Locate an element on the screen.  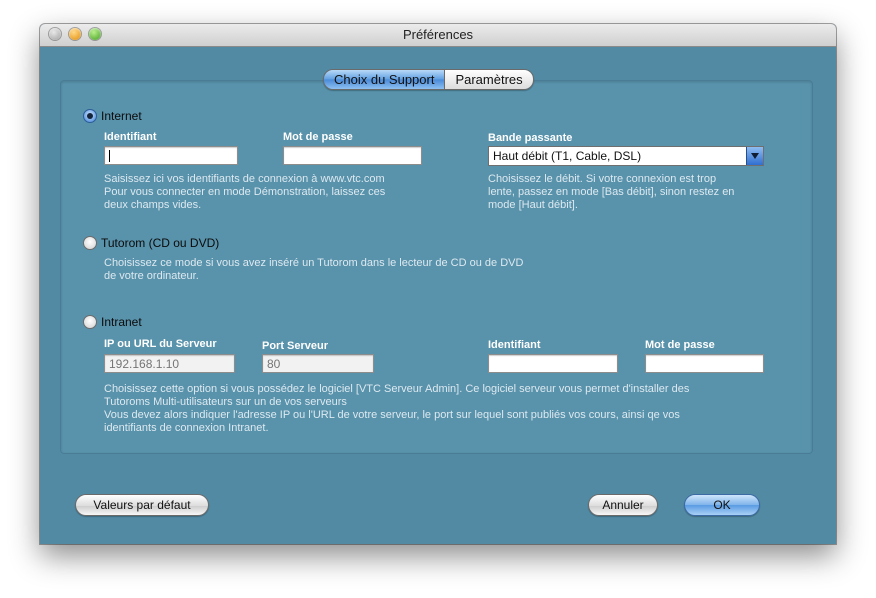
intranet-label: Intranet is located at coordinates (121, 322).